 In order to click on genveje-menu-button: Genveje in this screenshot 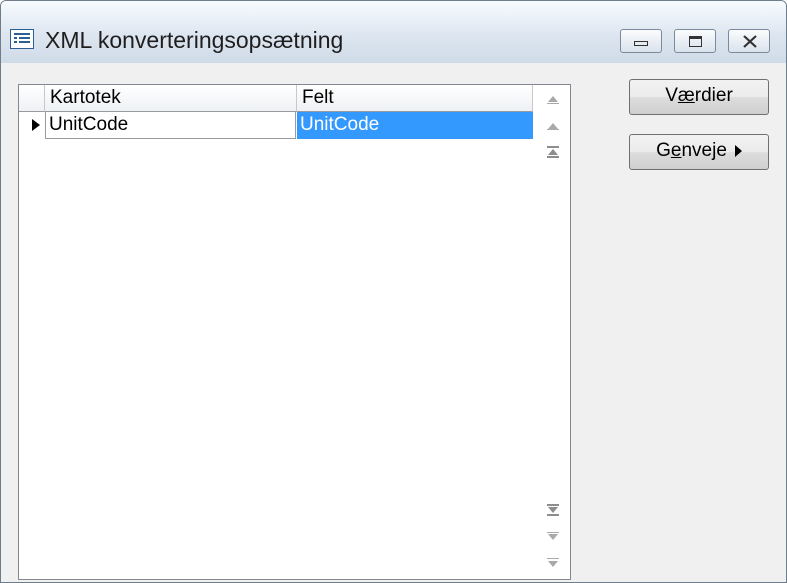, I will do `click(699, 152)`.